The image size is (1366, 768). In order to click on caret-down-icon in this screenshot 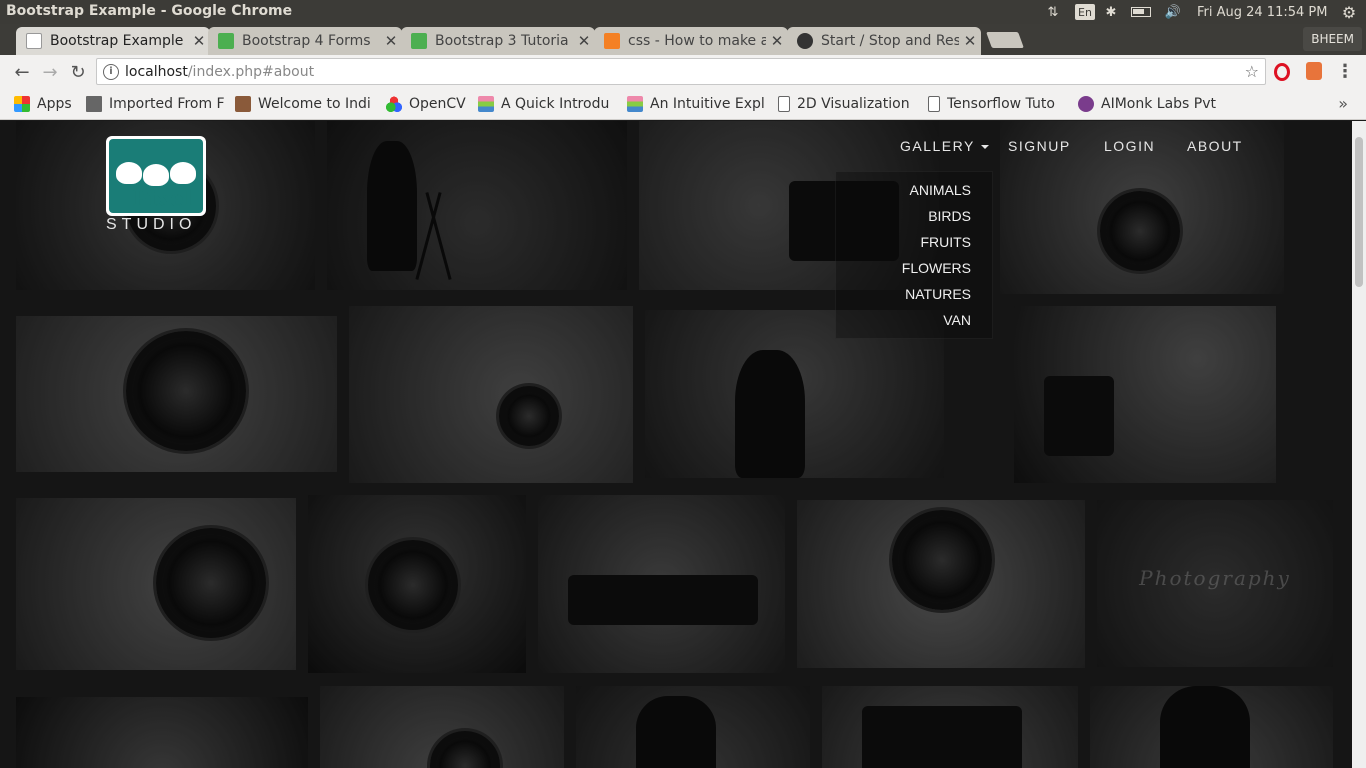, I will do `click(984, 147)`.